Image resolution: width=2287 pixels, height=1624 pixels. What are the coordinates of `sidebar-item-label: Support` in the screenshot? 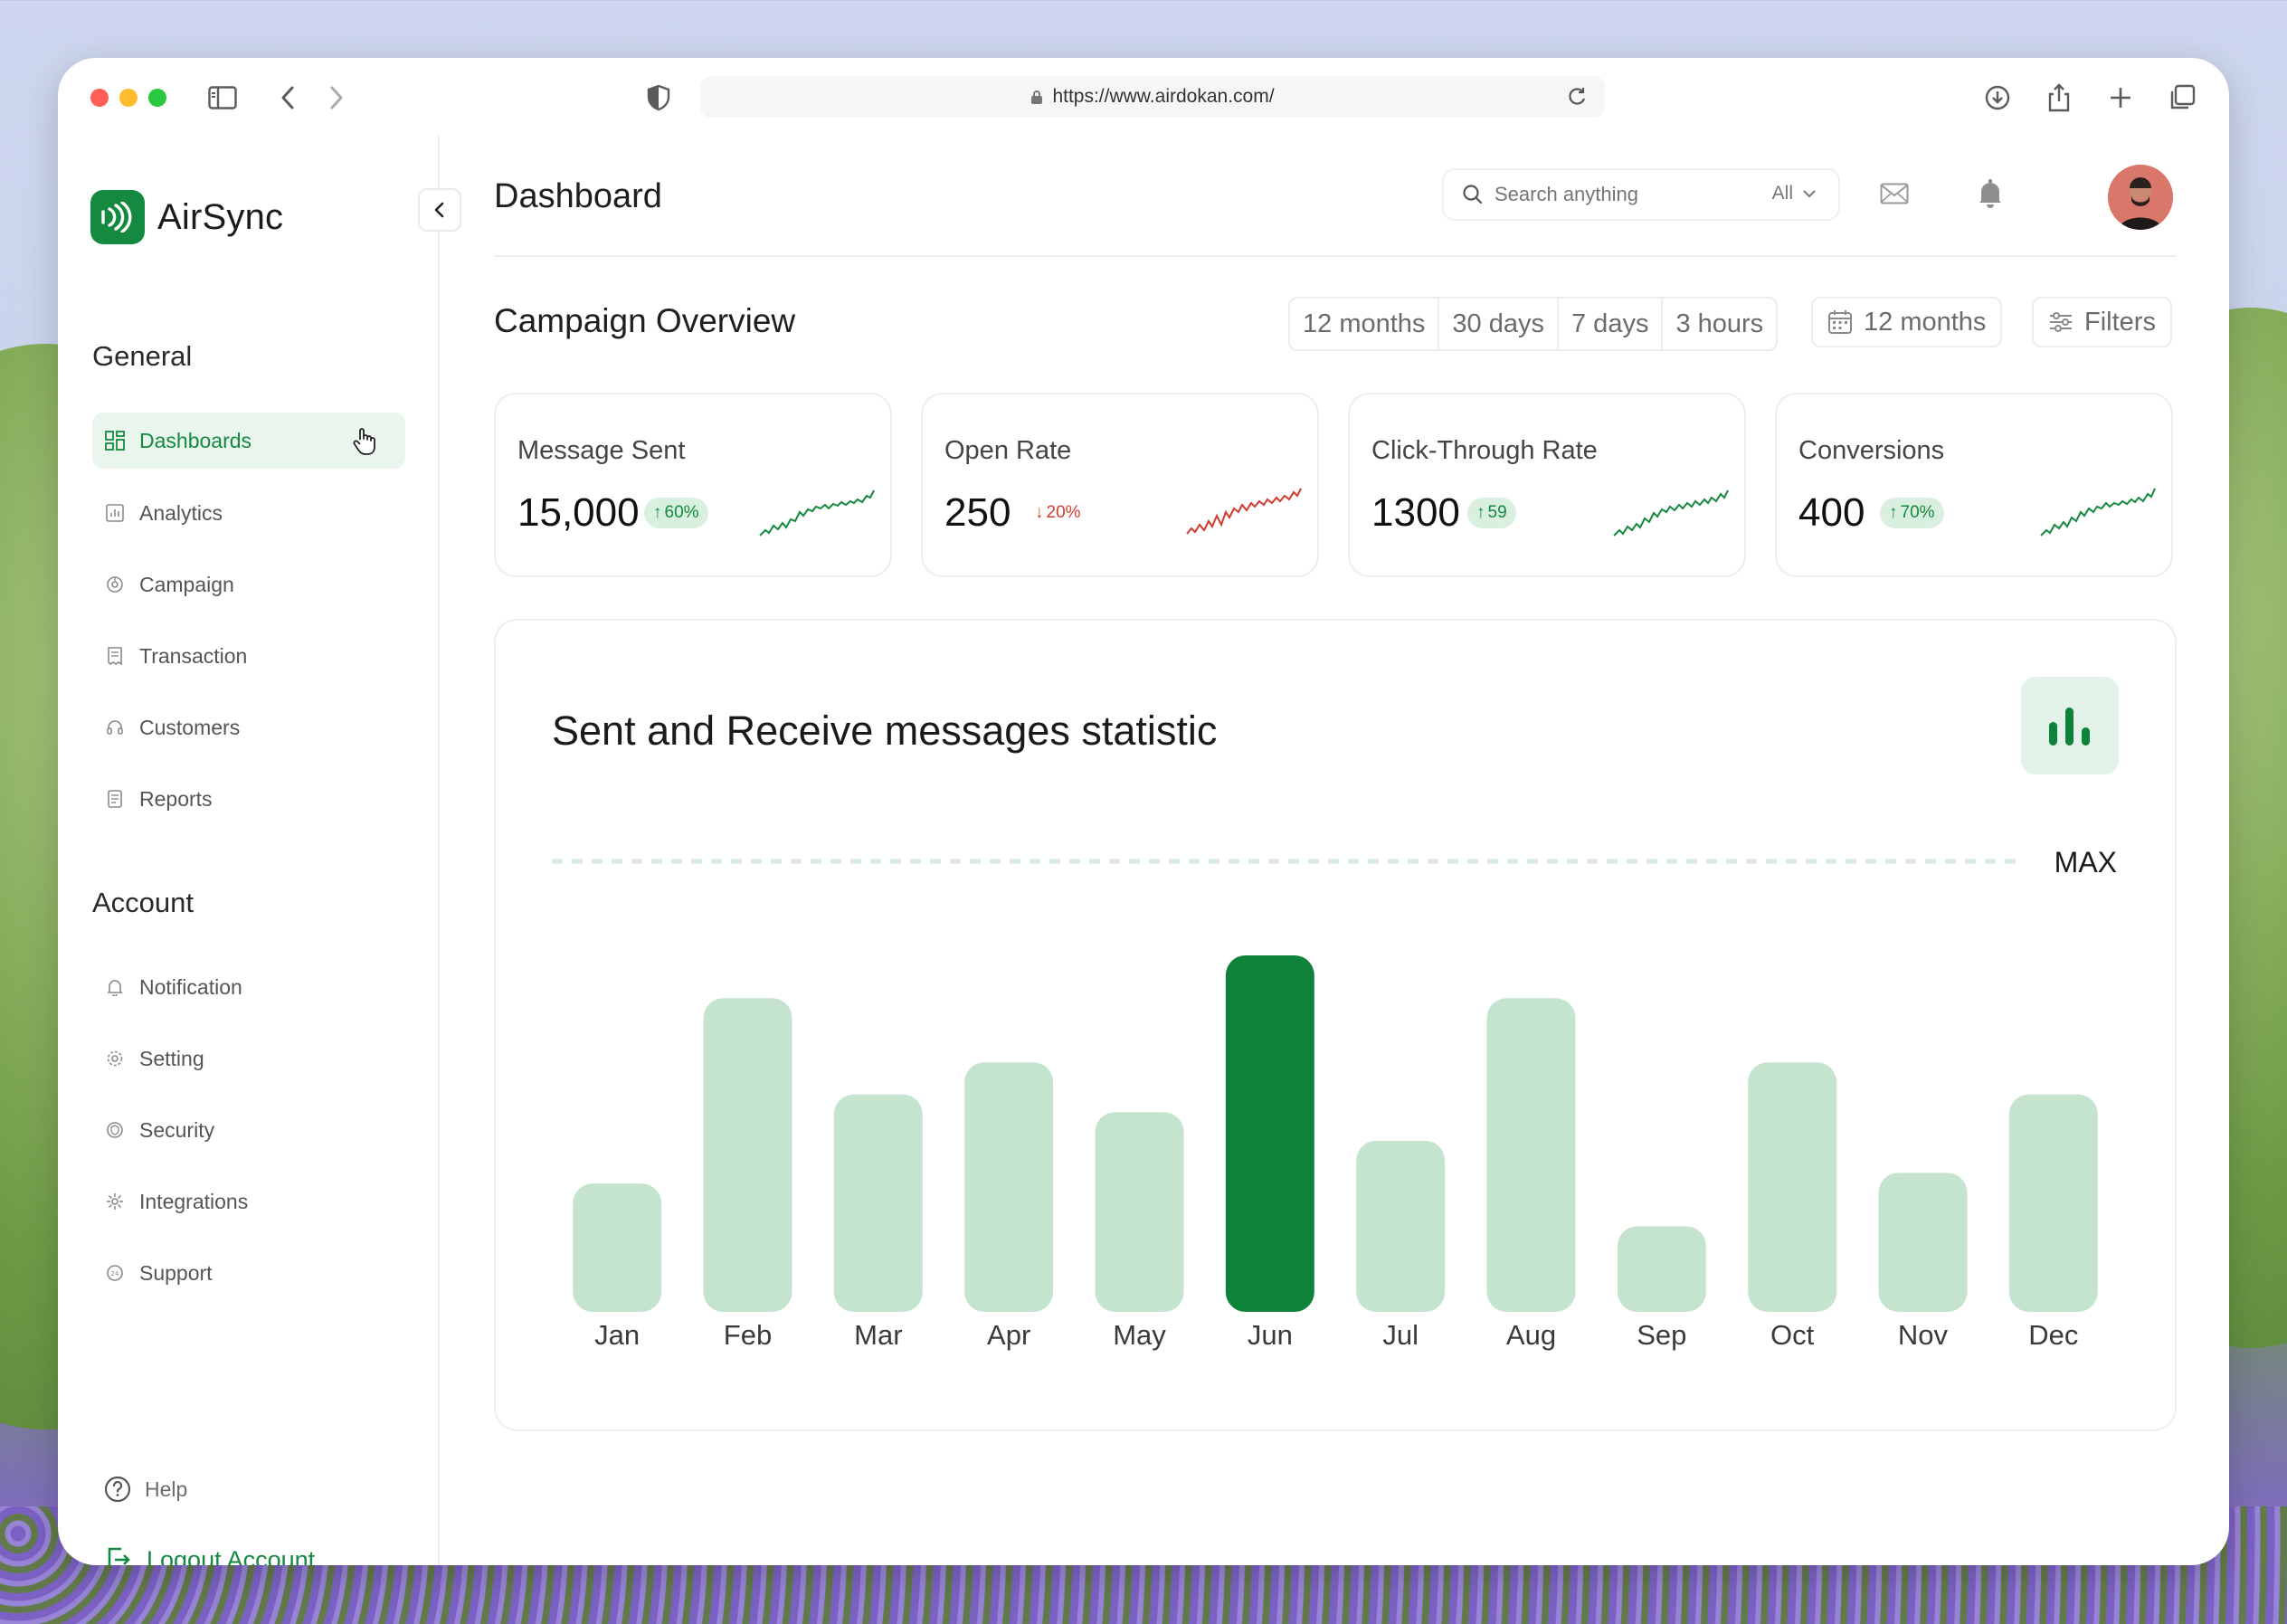 It's located at (176, 1272).